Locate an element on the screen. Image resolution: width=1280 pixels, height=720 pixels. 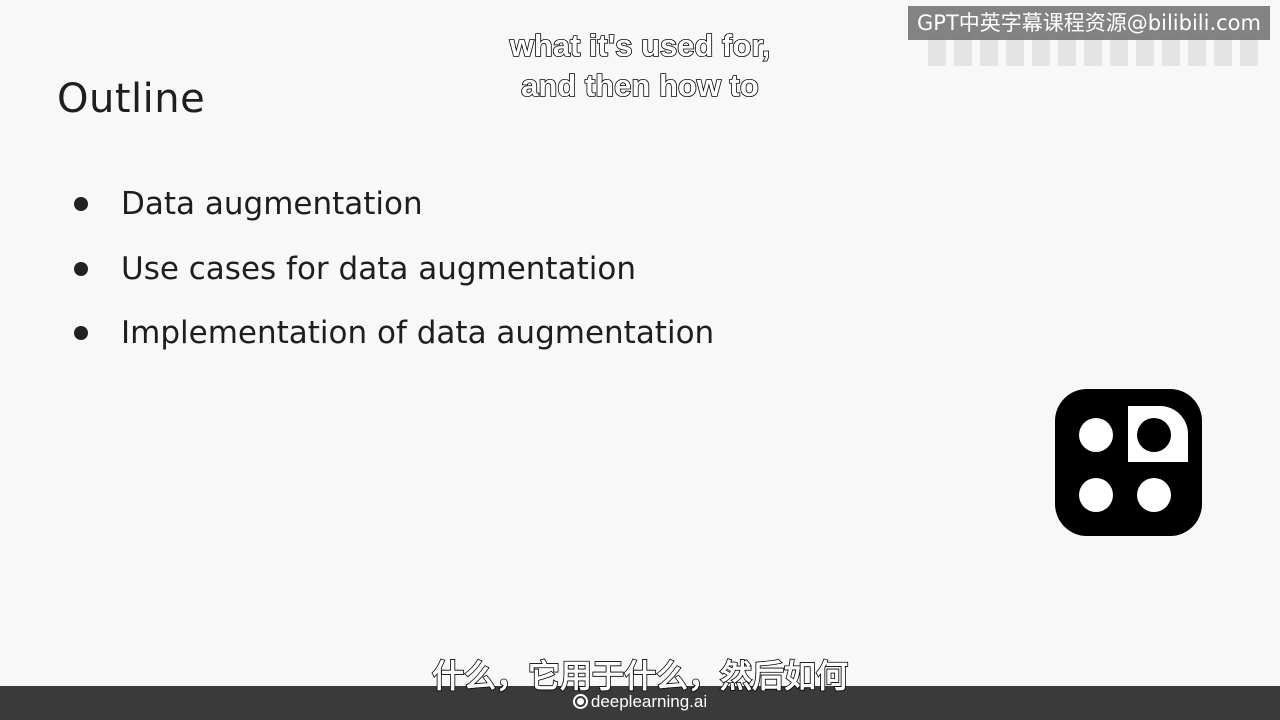
logo-quad is located at coordinates (1158, 434).